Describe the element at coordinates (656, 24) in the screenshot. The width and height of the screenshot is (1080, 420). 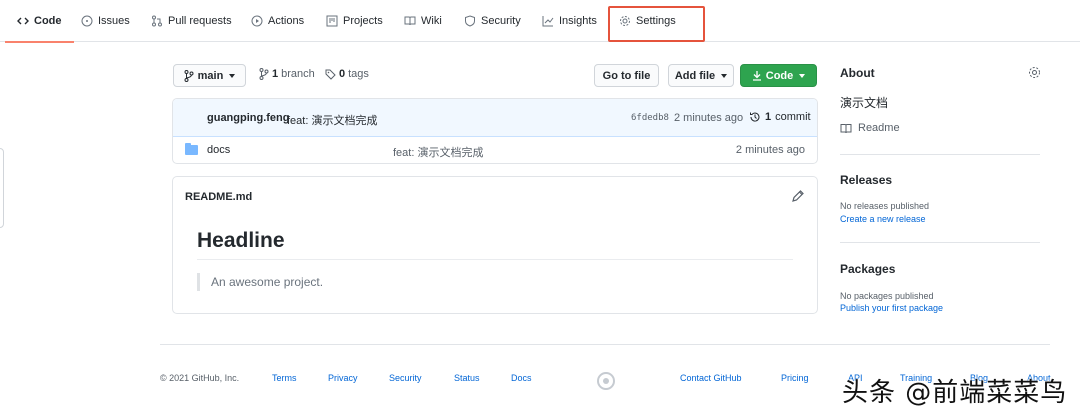
I see `settings-highlight-box` at that location.